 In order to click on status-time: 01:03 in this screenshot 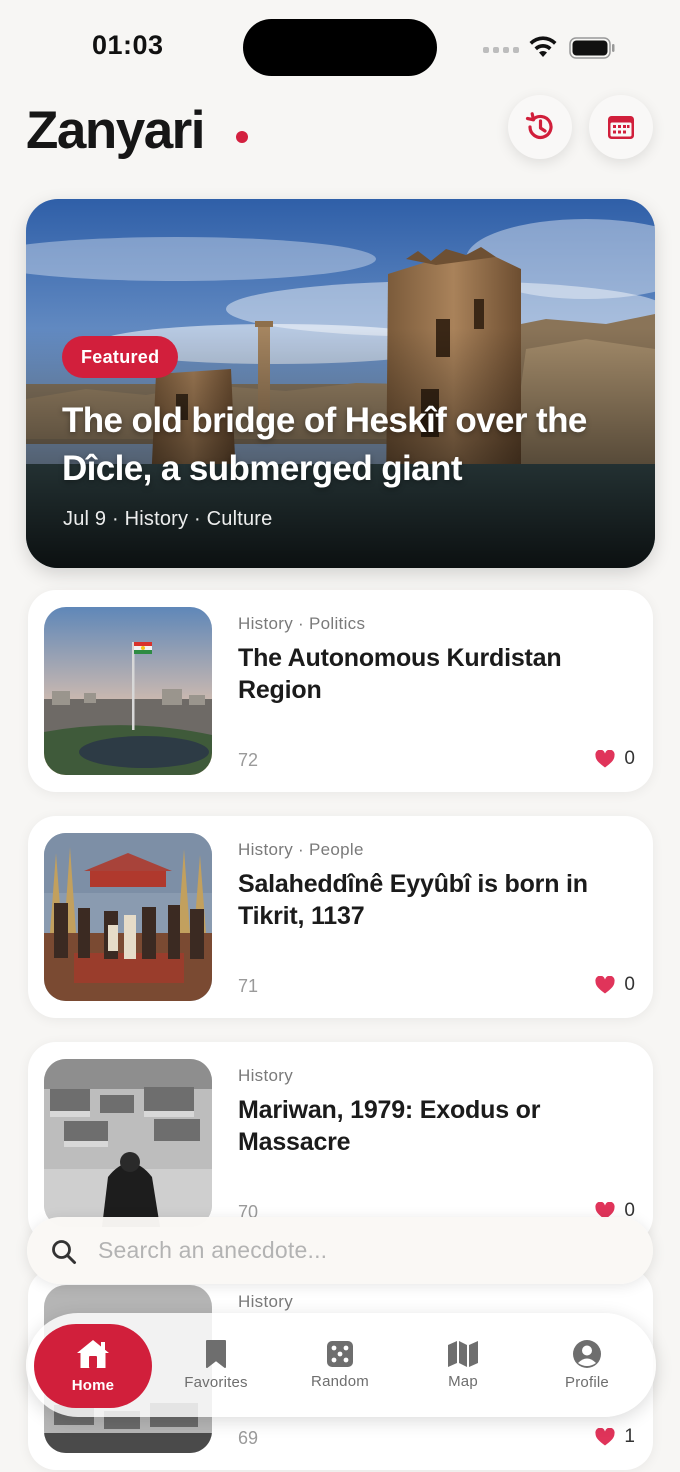, I will do `click(128, 45)`.